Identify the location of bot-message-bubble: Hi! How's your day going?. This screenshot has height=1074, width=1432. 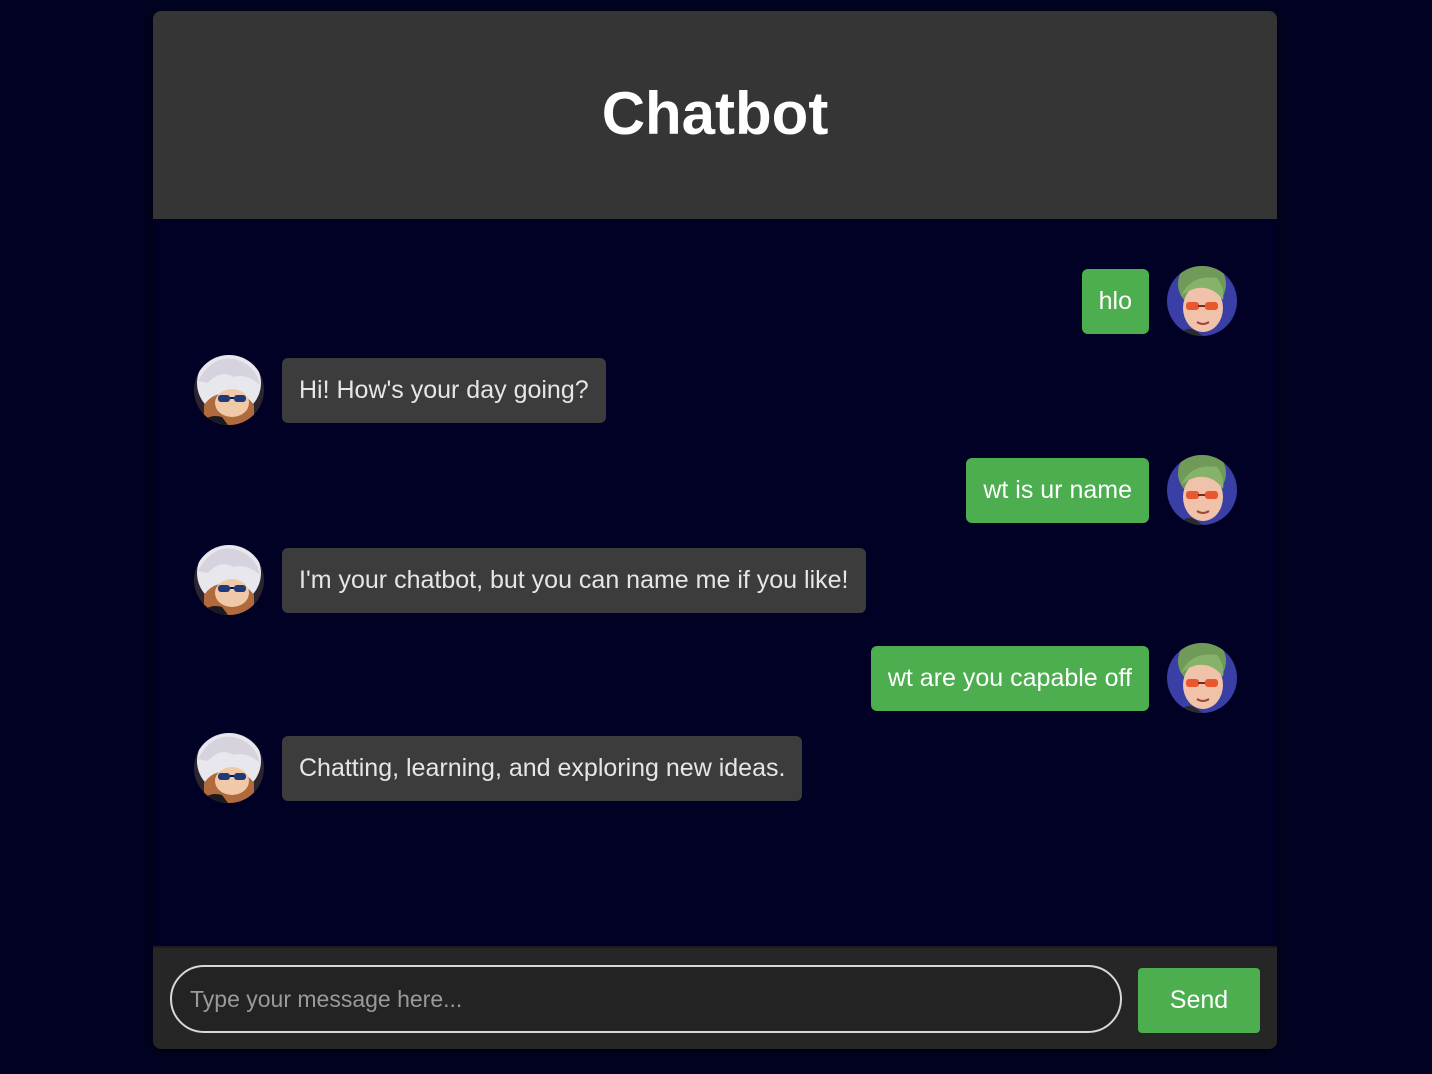
(444, 390).